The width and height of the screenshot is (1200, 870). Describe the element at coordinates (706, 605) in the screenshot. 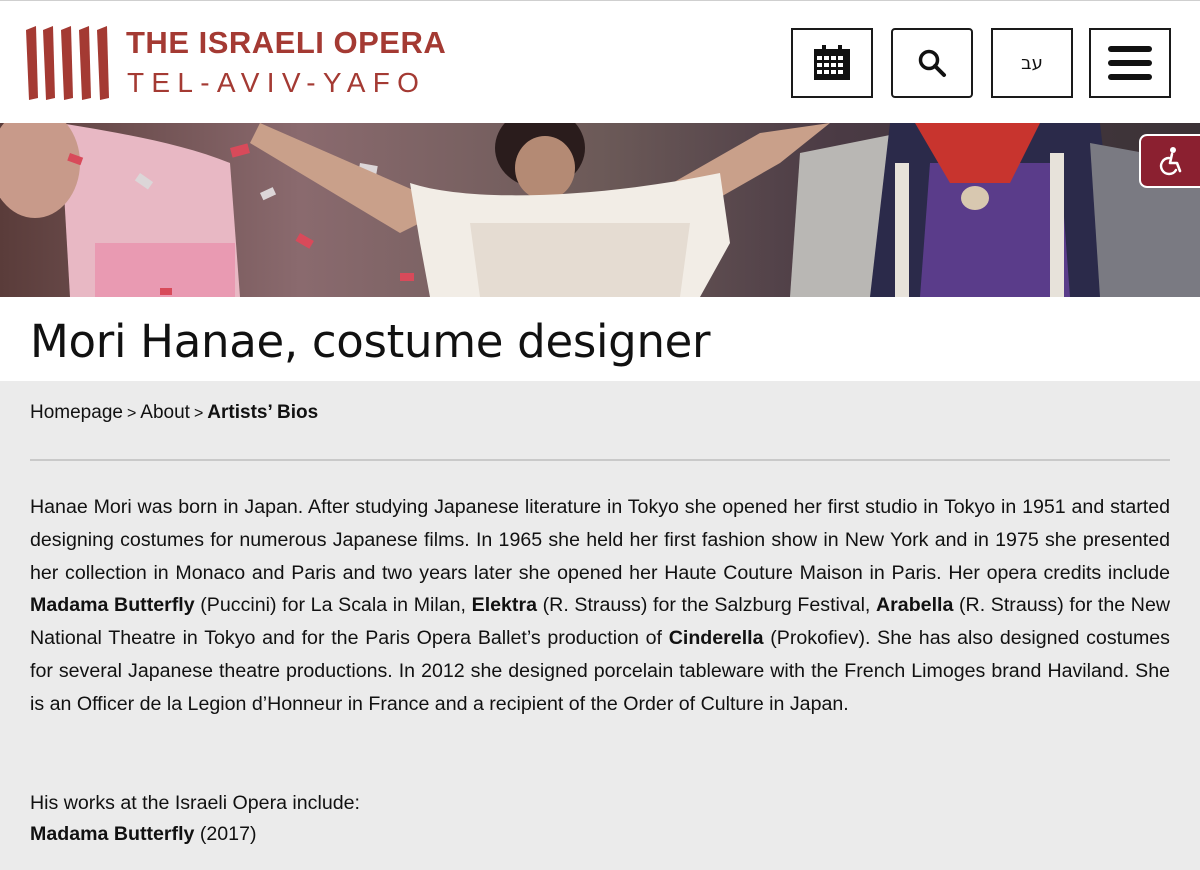

I see `bio-text: (R. Strauss) for the Salzburg Festival,` at that location.